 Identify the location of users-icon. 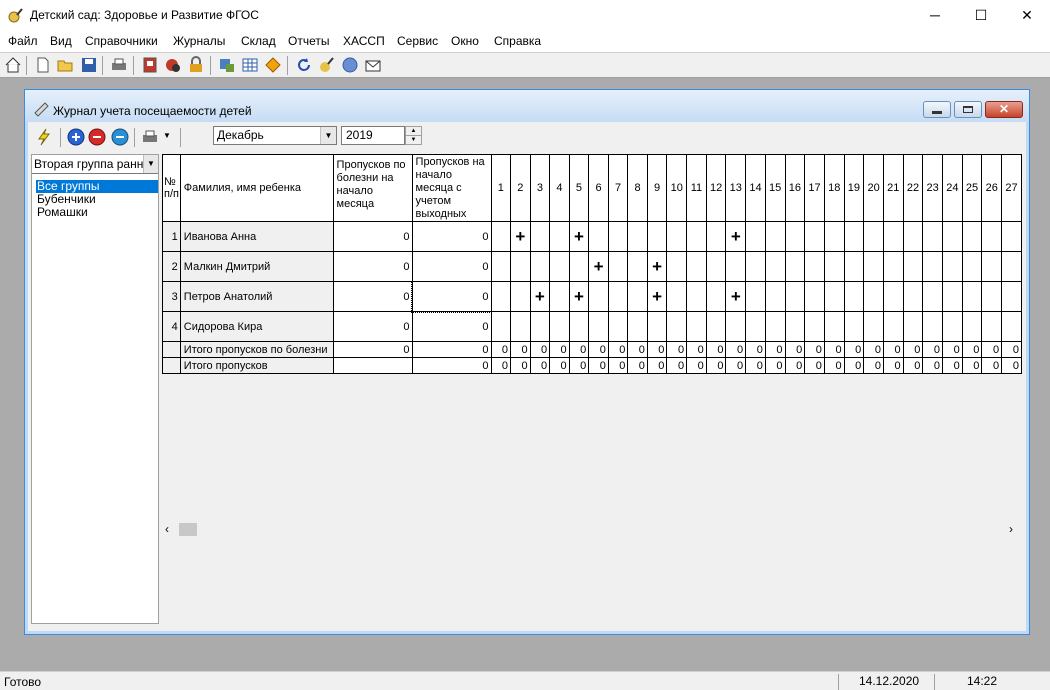
(227, 65).